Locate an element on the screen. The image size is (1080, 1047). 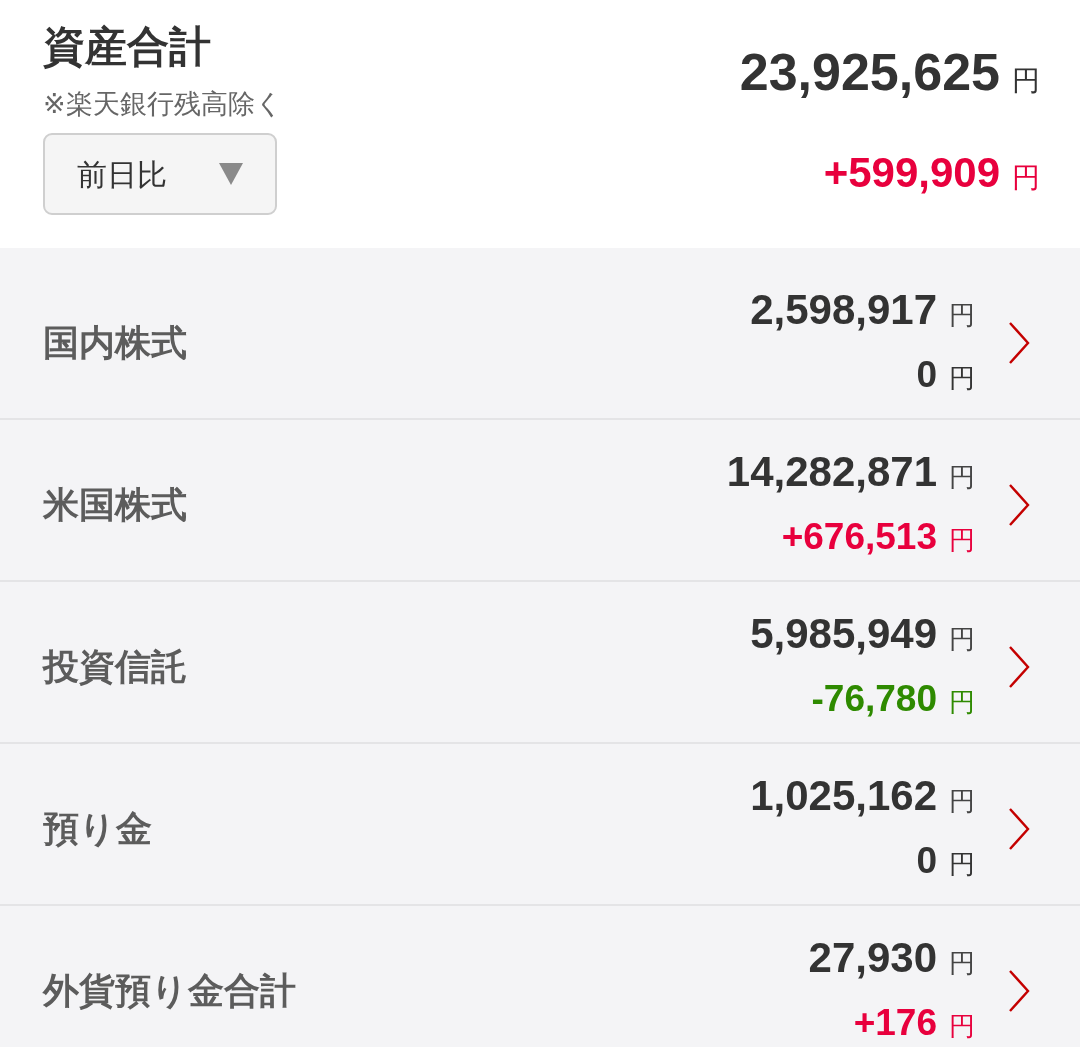
asset-value: 1,025,162 is located at coordinates (843, 796).